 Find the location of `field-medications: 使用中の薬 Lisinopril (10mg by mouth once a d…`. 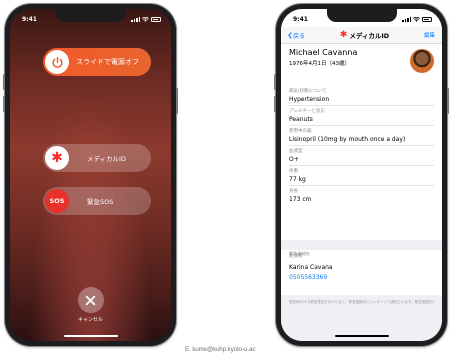

field-medications: 使用中の薬 Lisinopril (10mg by mouth once a d… is located at coordinates (361, 136).